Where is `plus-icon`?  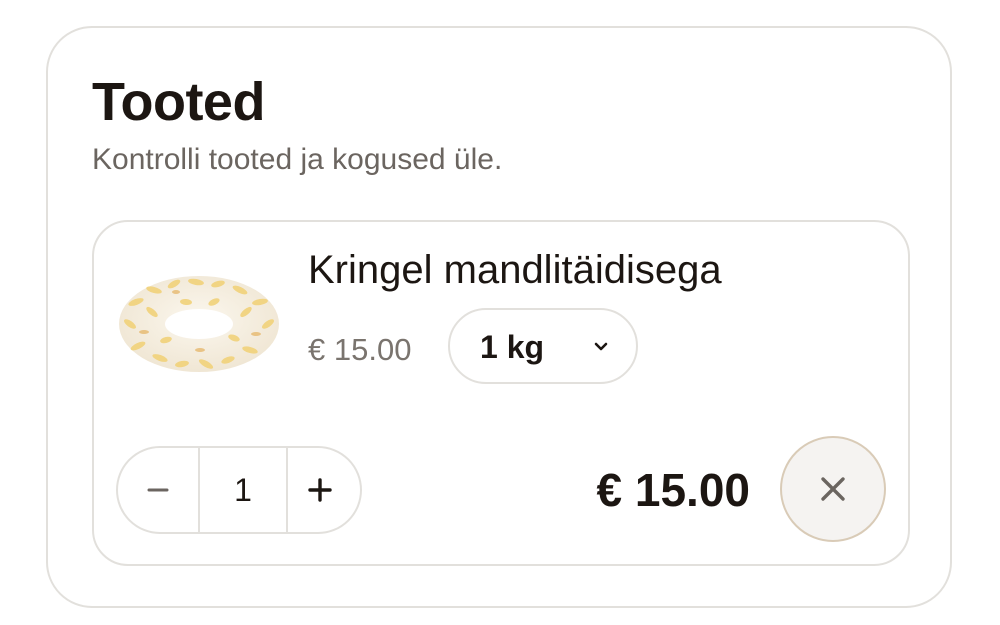 plus-icon is located at coordinates (320, 490).